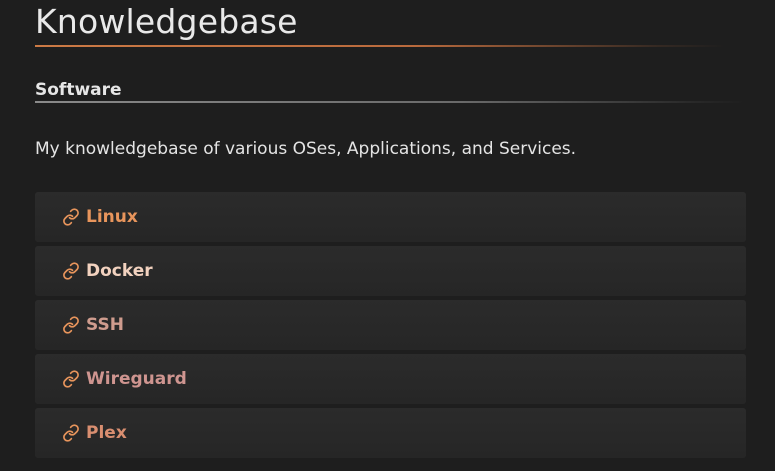 This screenshot has height=471, width=775. Describe the element at coordinates (380, 46) in the screenshot. I see `title-underline` at that location.